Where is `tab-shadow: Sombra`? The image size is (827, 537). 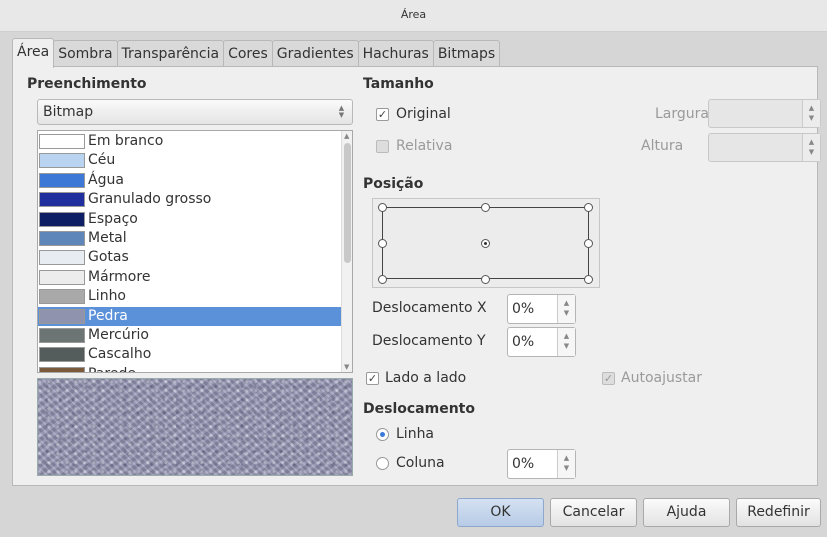 tab-shadow: Sombra is located at coordinates (85, 54).